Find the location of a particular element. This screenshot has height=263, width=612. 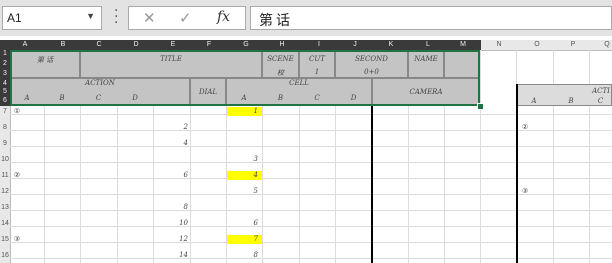

cell-number: 6 is located at coordinates (244, 223).